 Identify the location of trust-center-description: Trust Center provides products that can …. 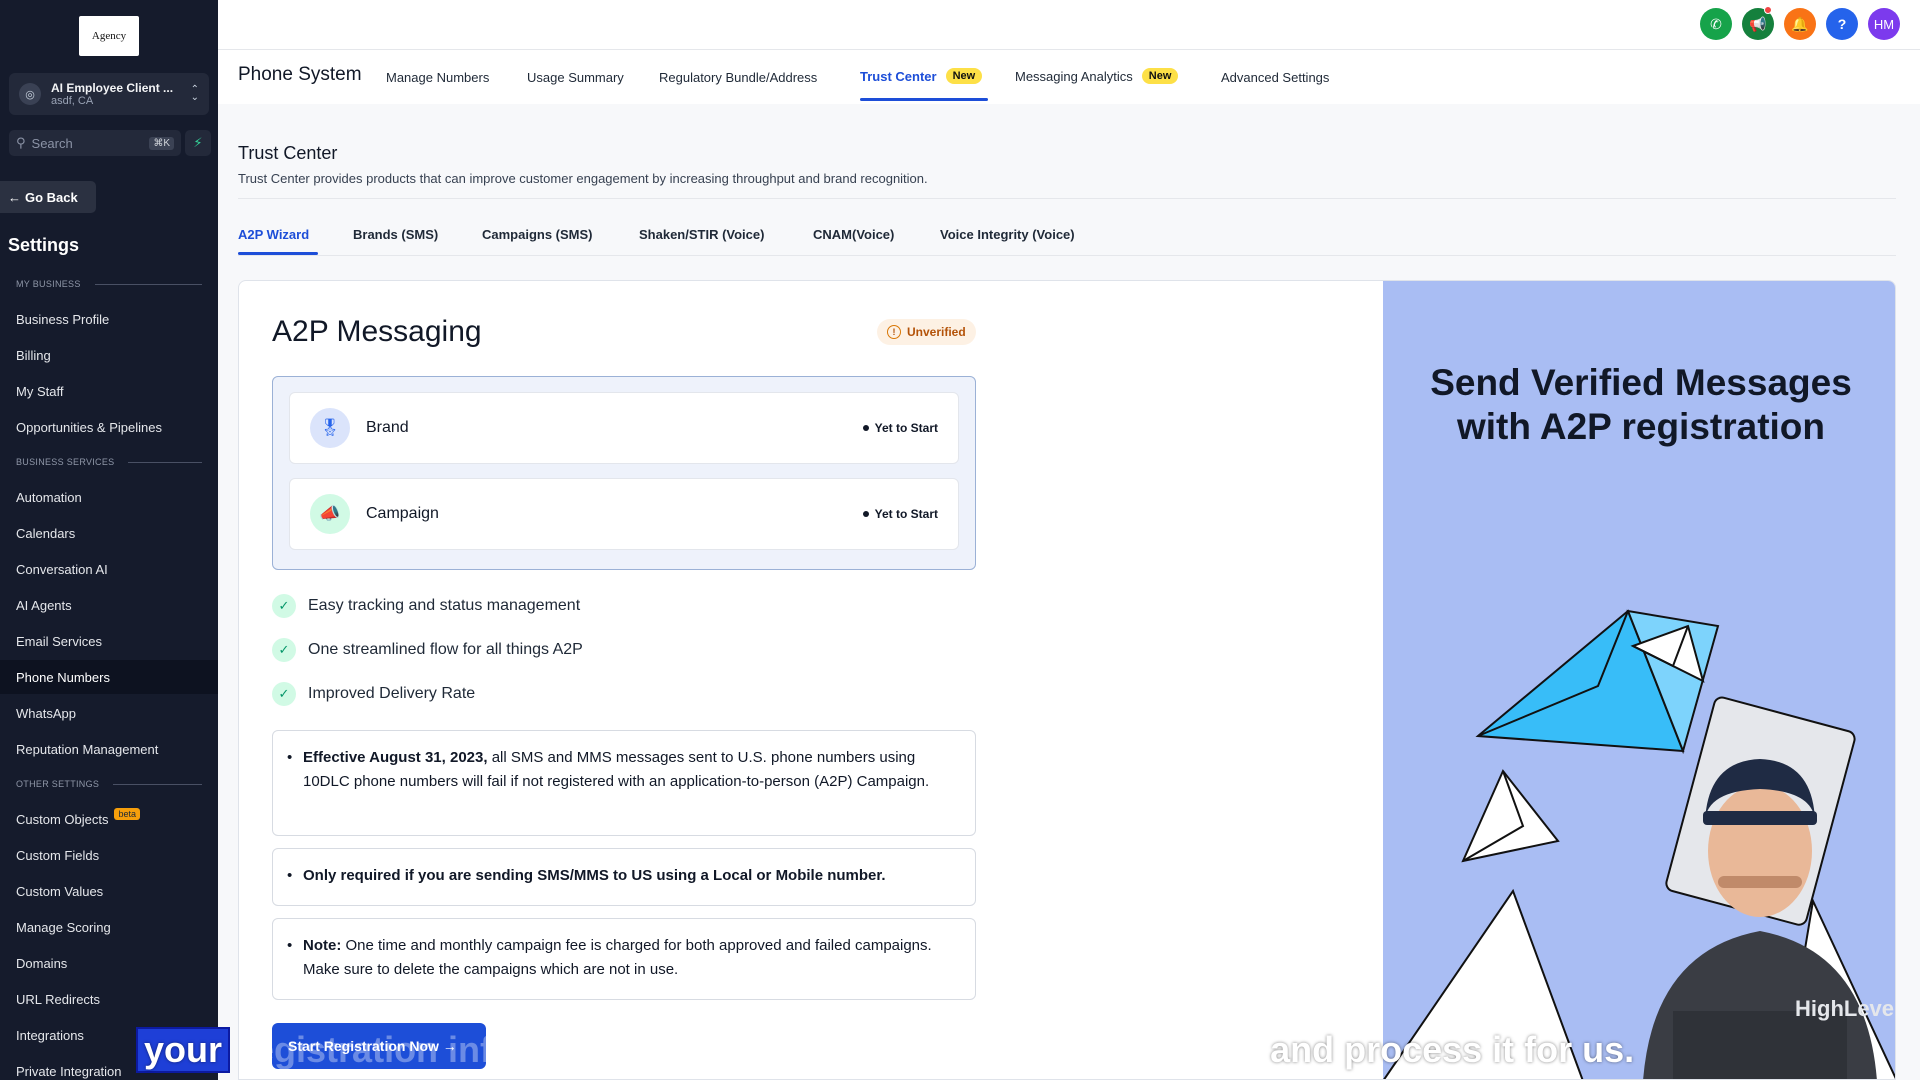
(583, 178).